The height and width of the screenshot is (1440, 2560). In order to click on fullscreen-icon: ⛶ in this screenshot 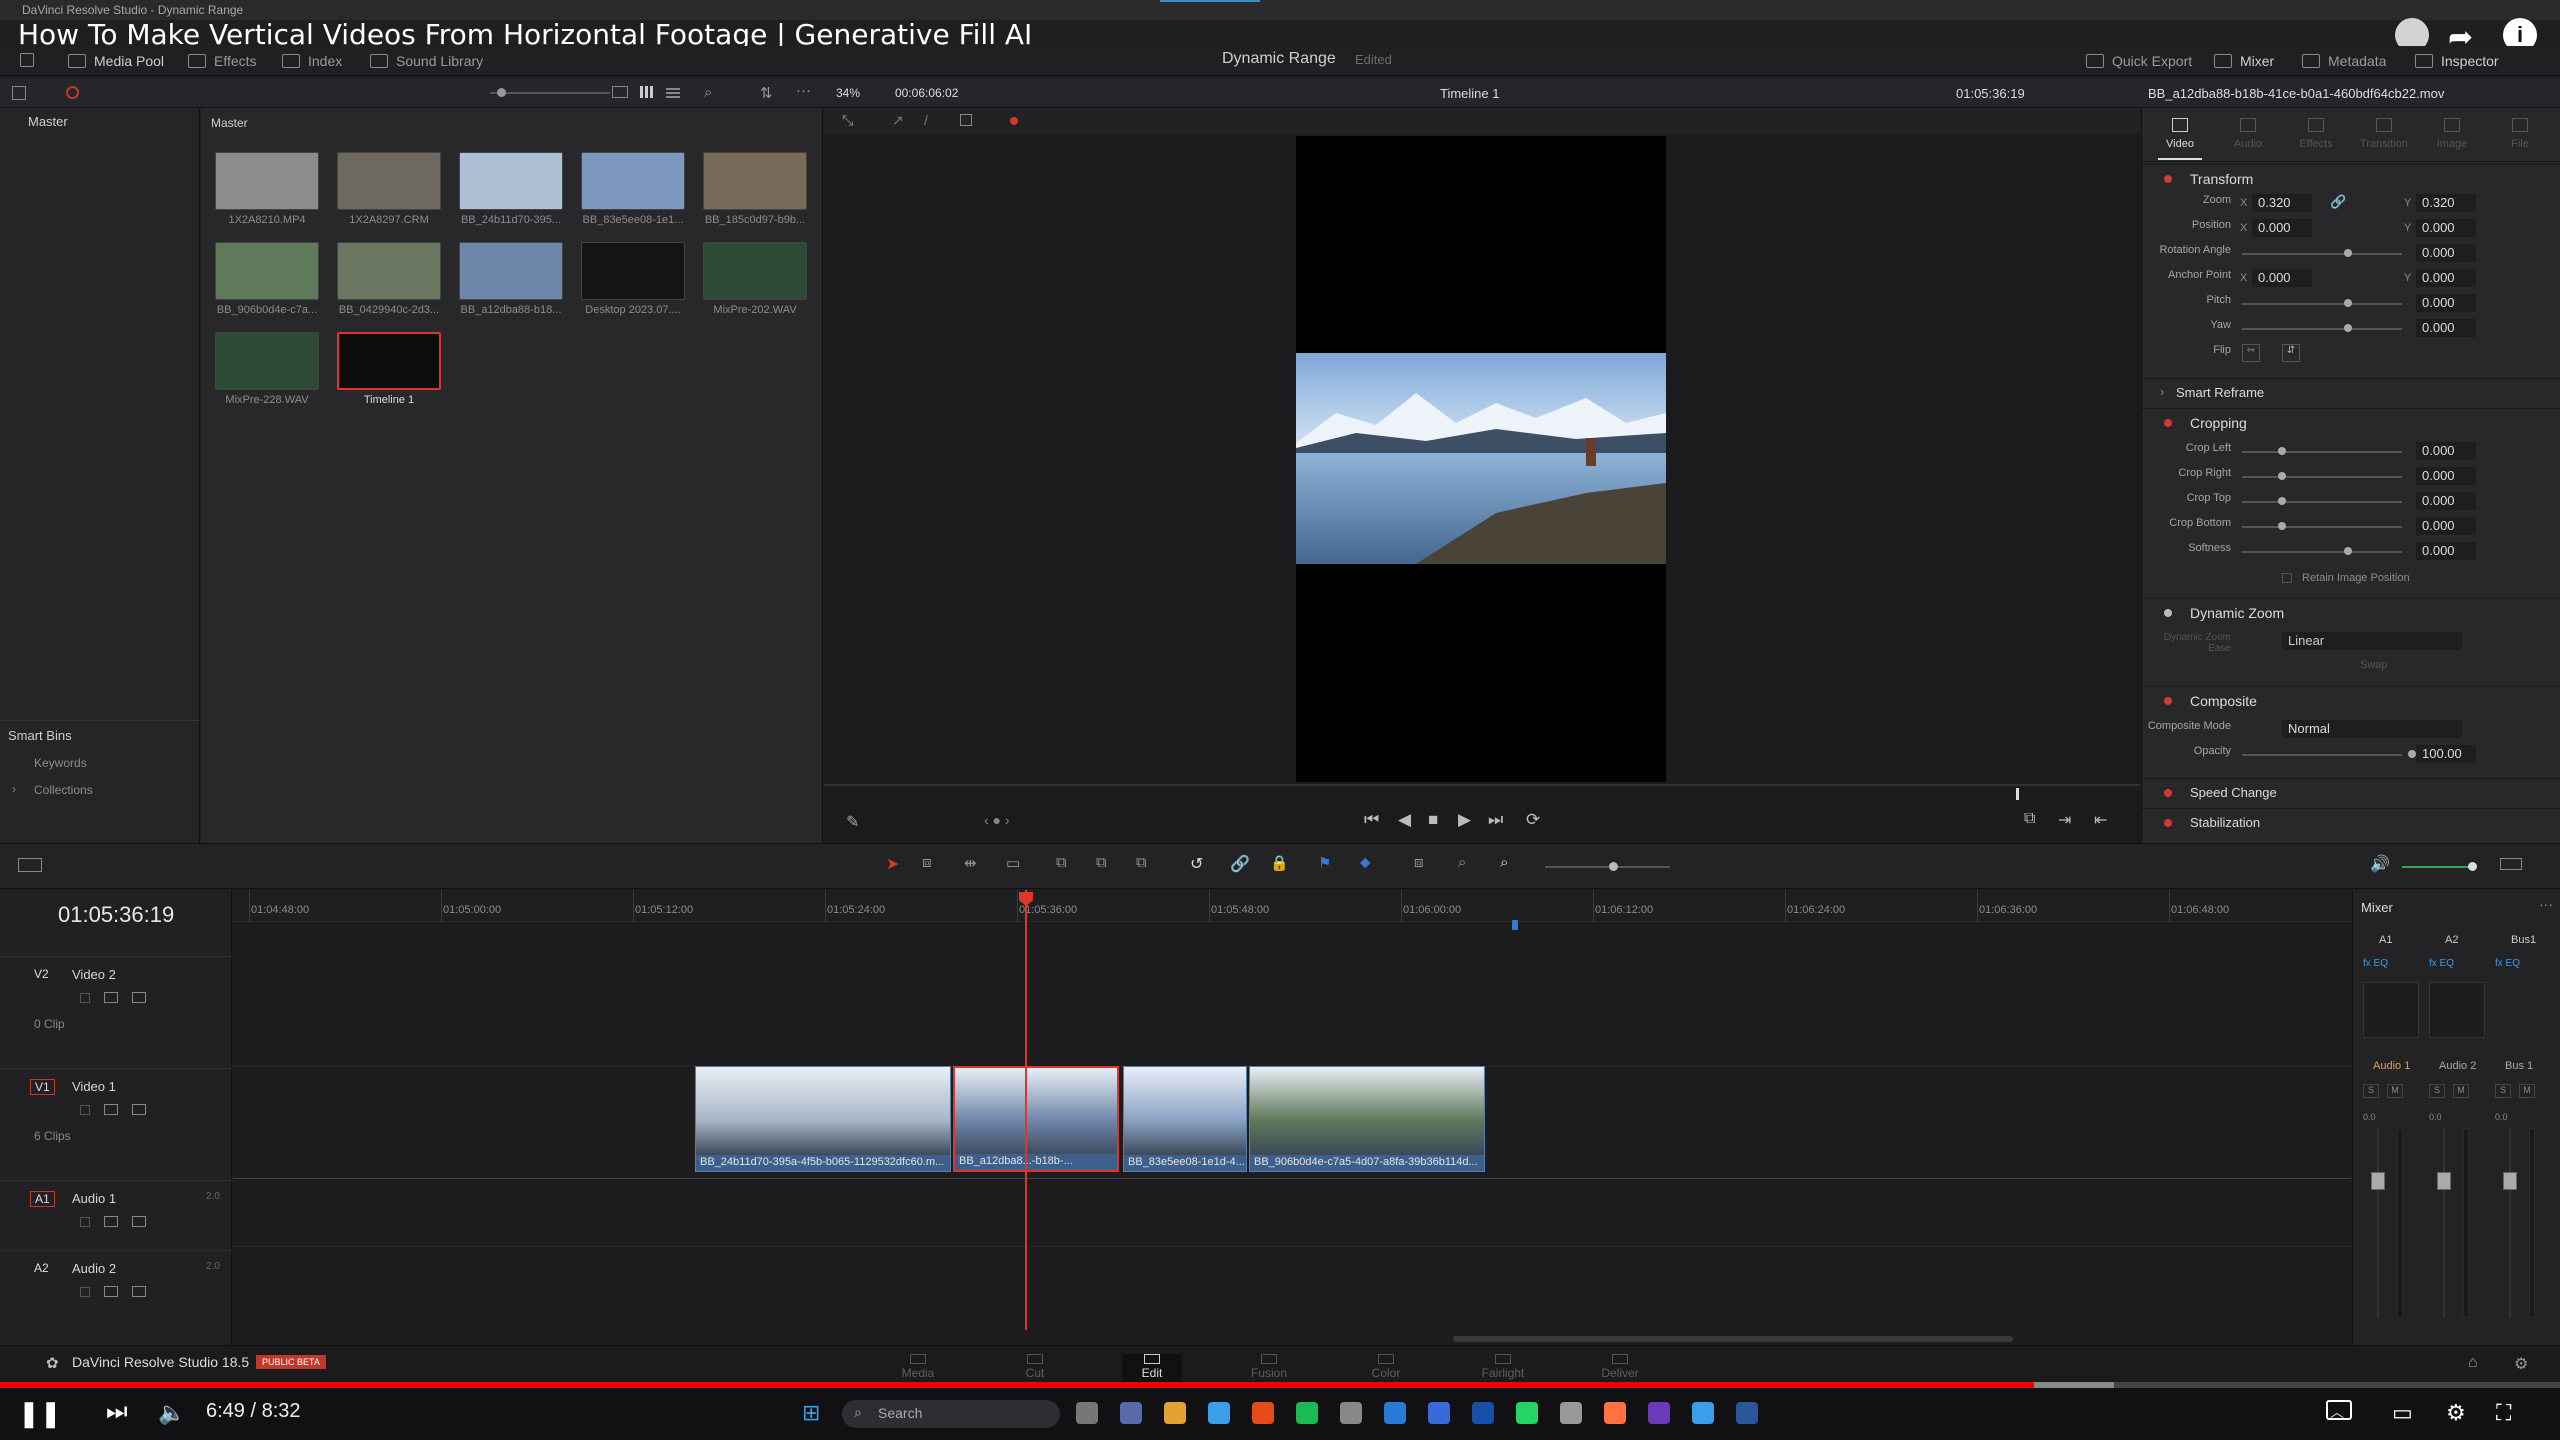, I will do `click(2503, 1413)`.